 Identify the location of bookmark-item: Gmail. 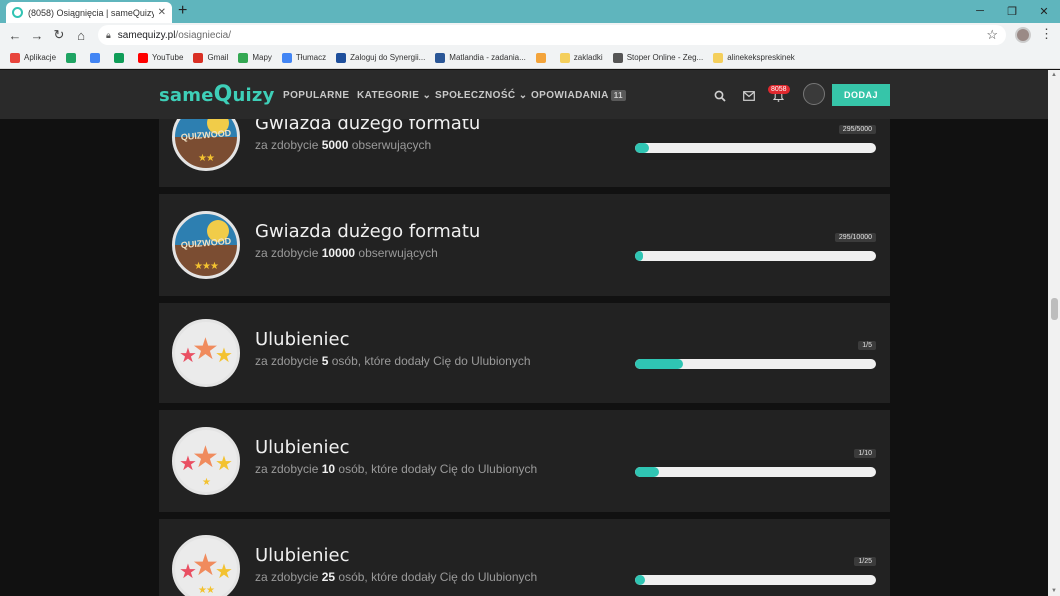
(211, 57).